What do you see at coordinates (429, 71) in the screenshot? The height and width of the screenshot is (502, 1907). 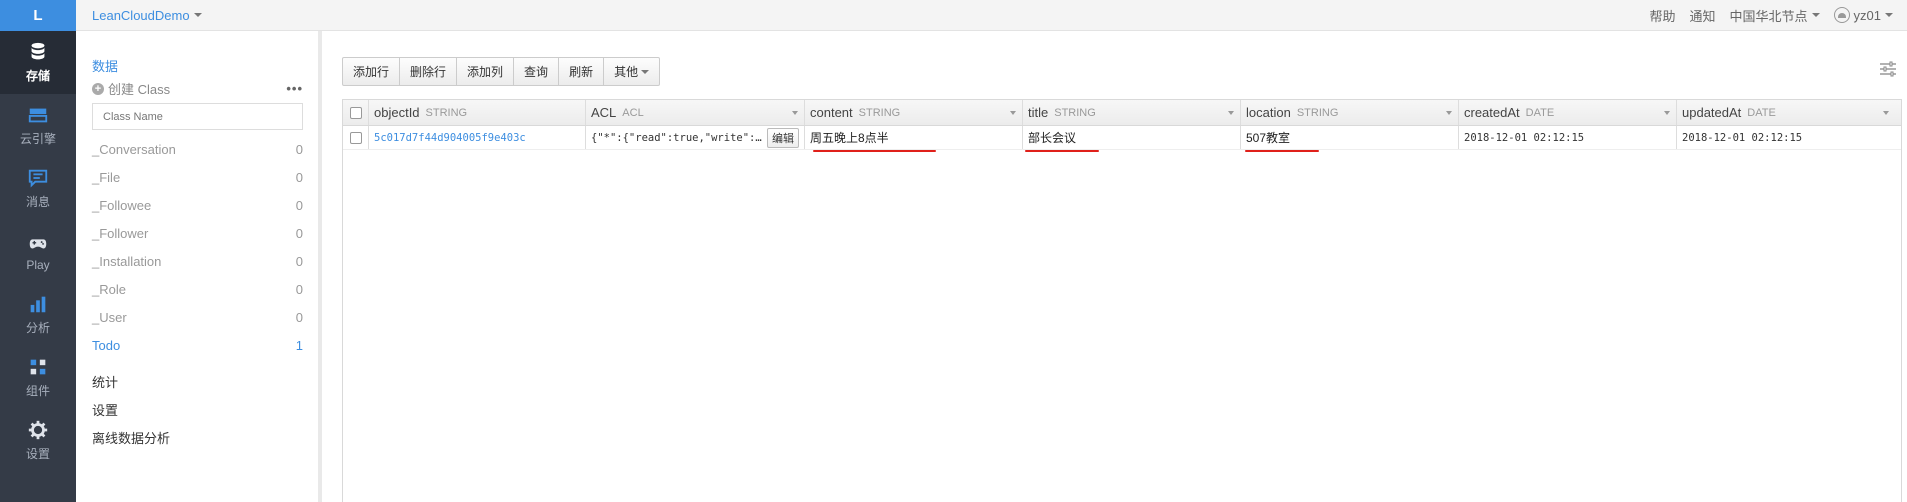 I see `delete-row-button: 删除行` at bounding box center [429, 71].